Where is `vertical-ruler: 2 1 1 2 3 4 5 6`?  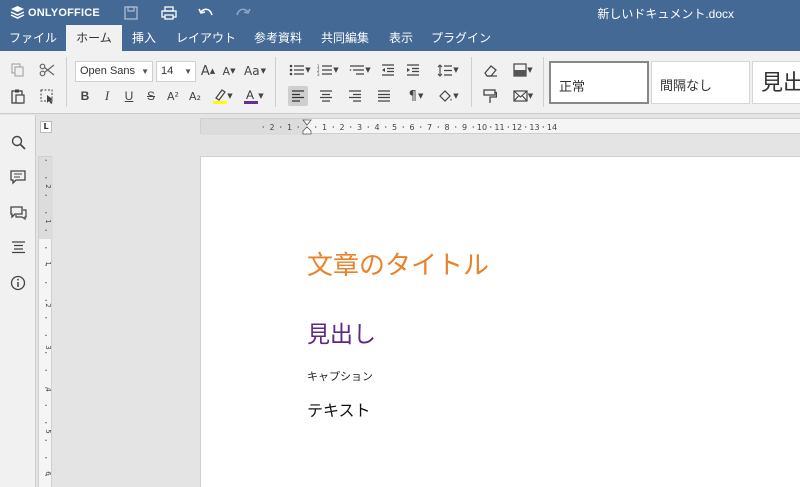 vertical-ruler: 2 1 1 2 3 4 5 6 is located at coordinates (45, 321).